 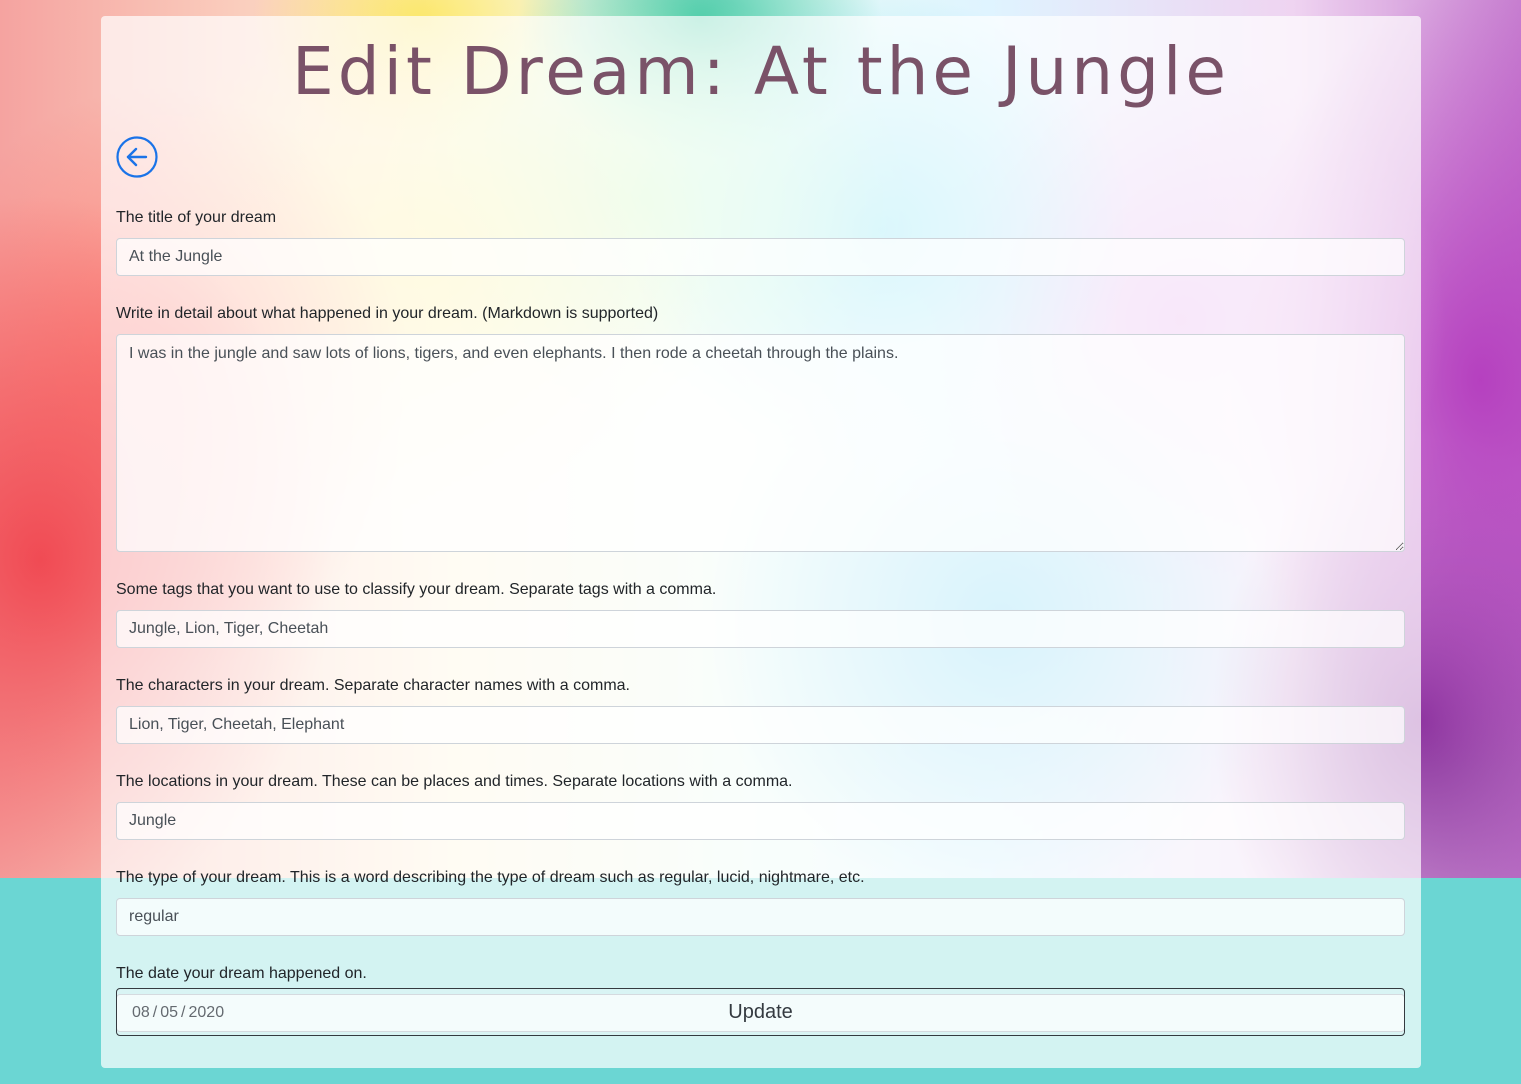 What do you see at coordinates (760, 1012) in the screenshot?
I see `update-button: Update` at bounding box center [760, 1012].